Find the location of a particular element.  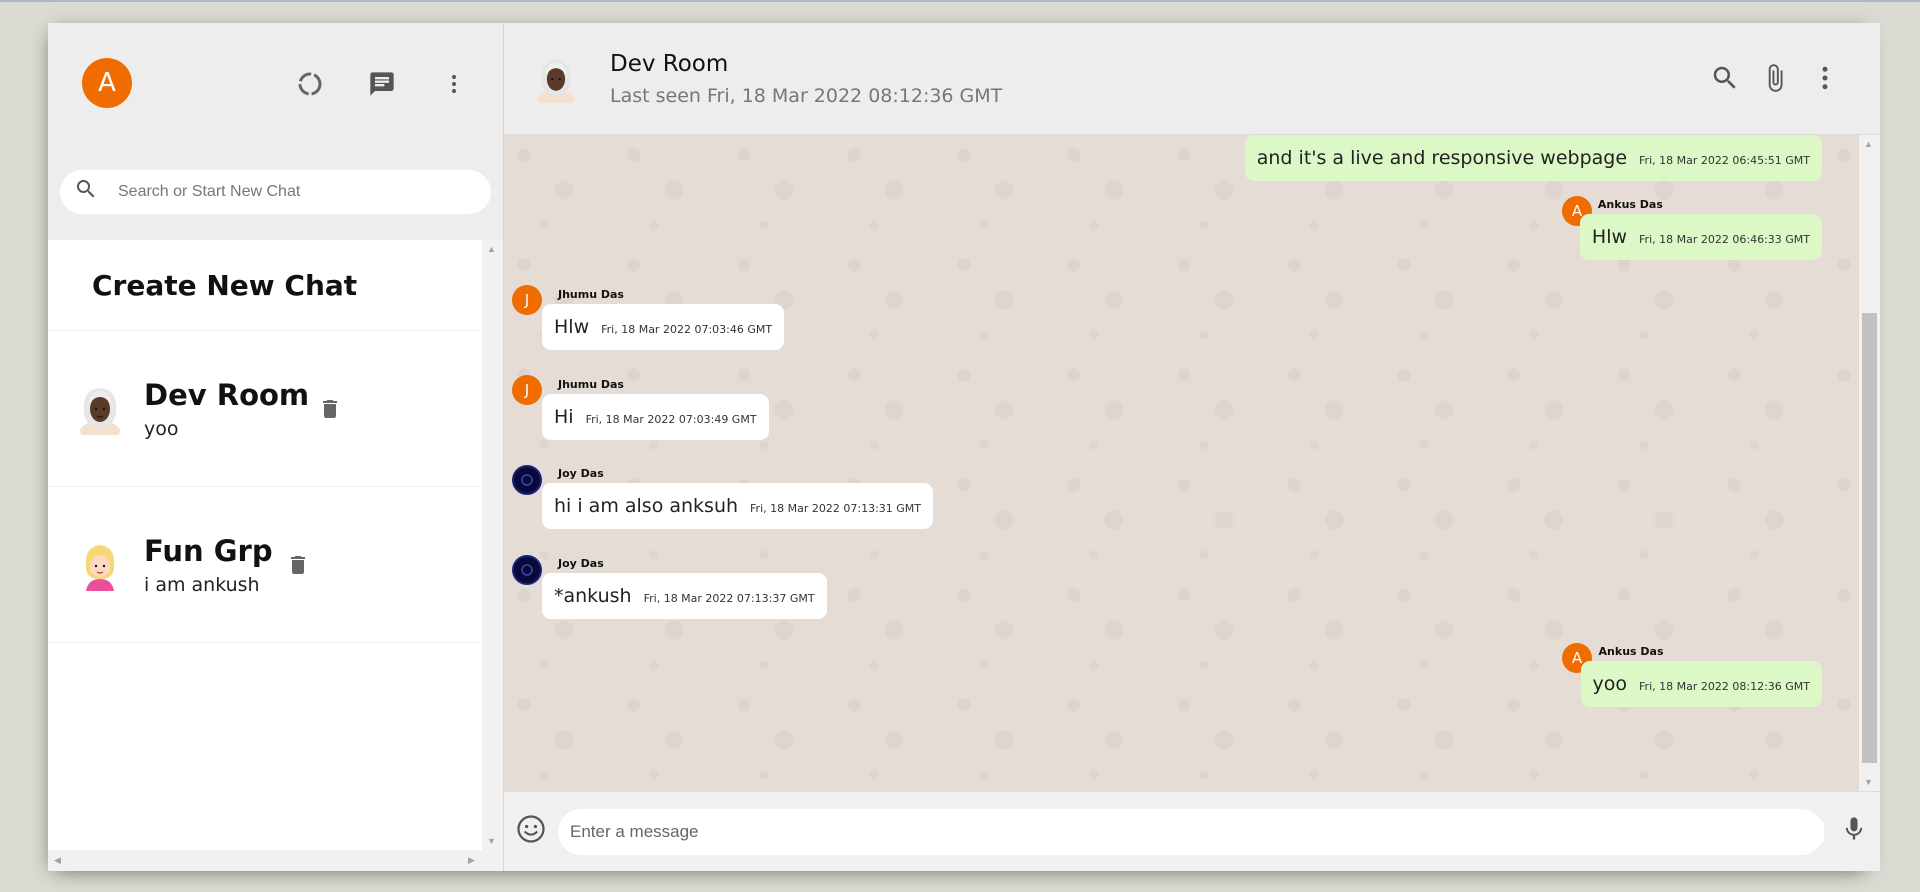

last-seen-text: Last seen Fri, 18 Mar 2022 08:12:36 GMT is located at coordinates (806, 95).